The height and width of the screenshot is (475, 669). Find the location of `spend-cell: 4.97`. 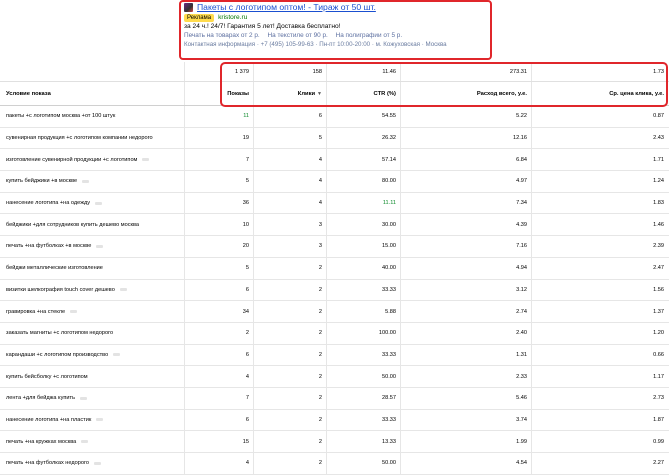

spend-cell: 4.97 is located at coordinates (466, 181).